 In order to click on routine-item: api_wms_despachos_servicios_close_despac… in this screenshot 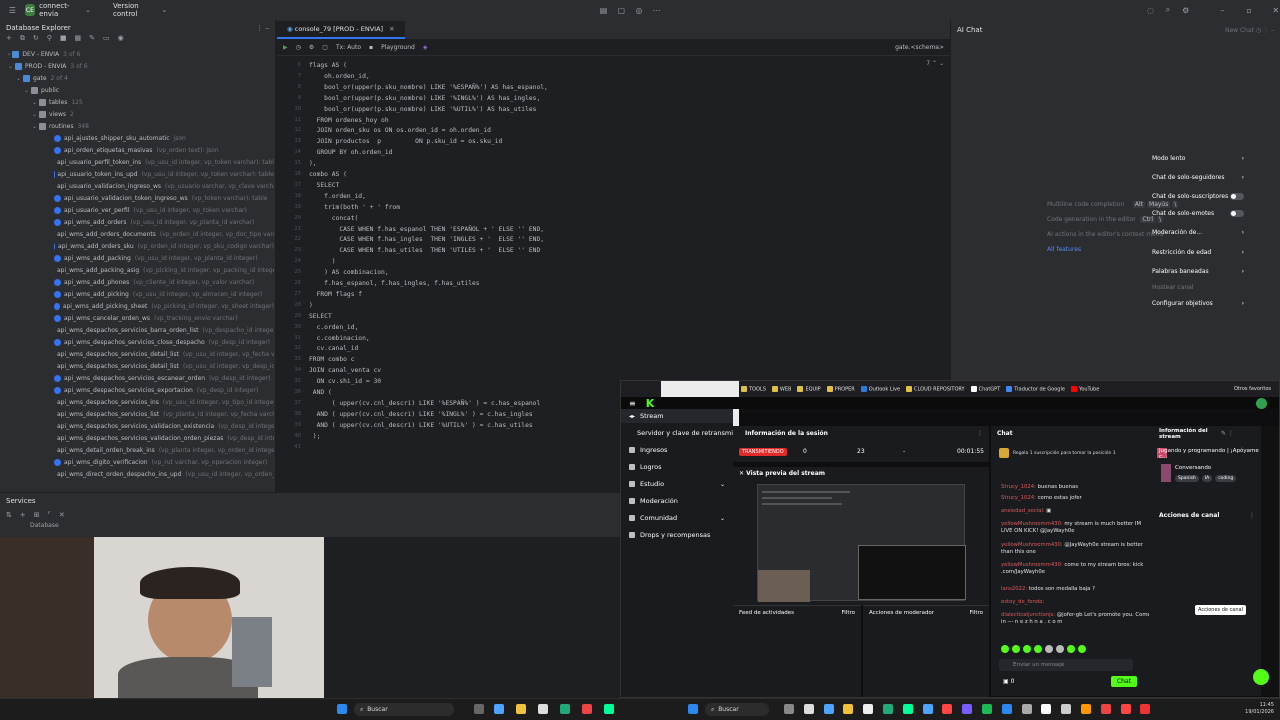, I will do `click(164, 342)`.